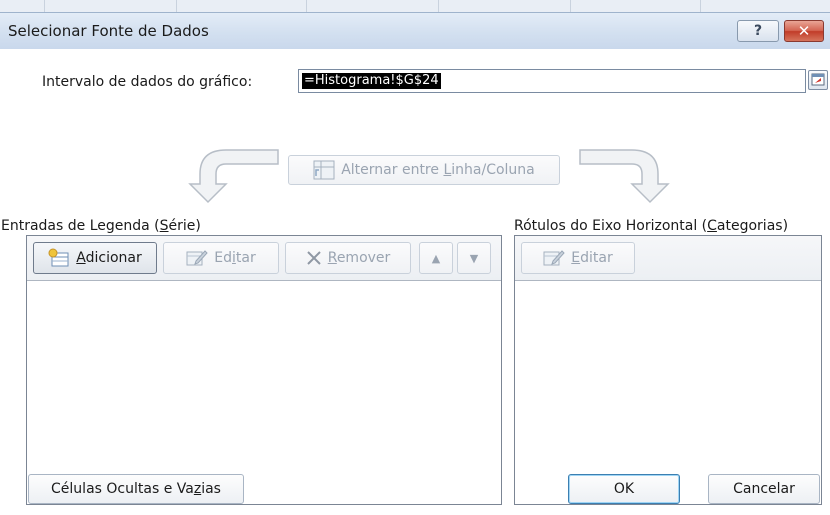  Describe the element at coordinates (348, 258) in the screenshot. I see `remove-series-button: Remover` at that location.